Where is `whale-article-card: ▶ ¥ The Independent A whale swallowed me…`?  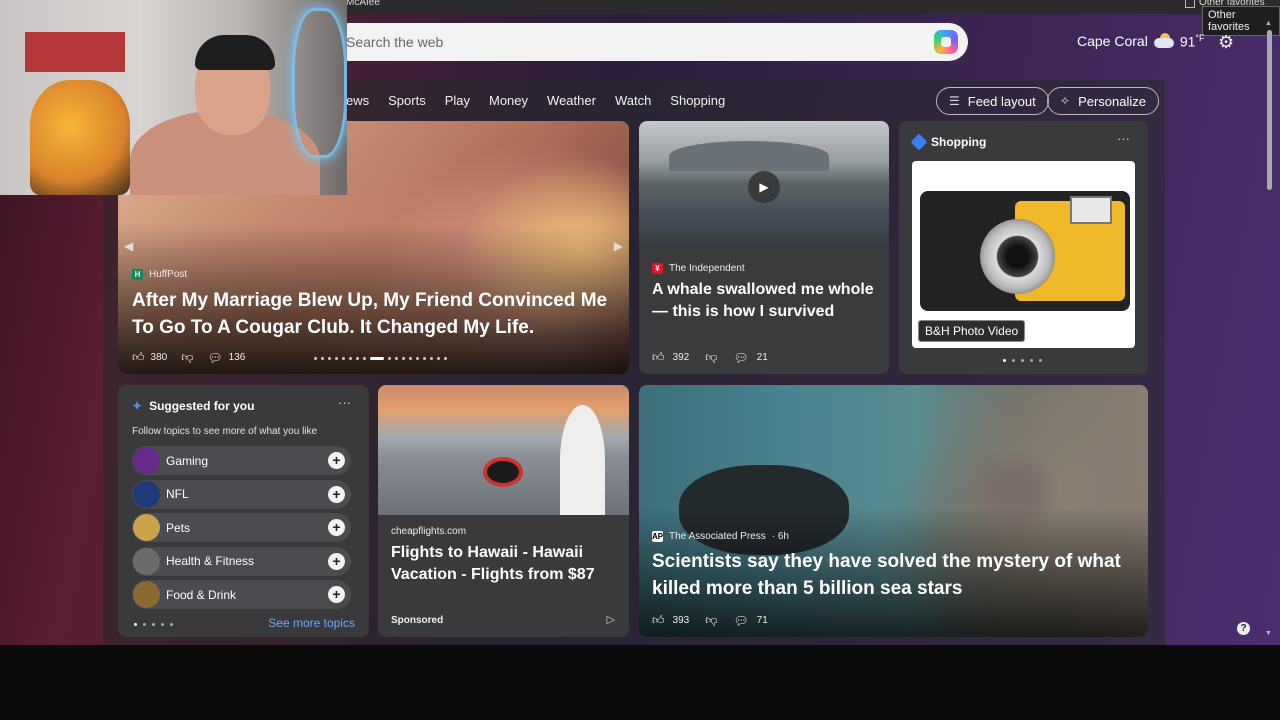 whale-article-card: ▶ ¥ The Independent A whale swallowed me… is located at coordinates (764, 247).